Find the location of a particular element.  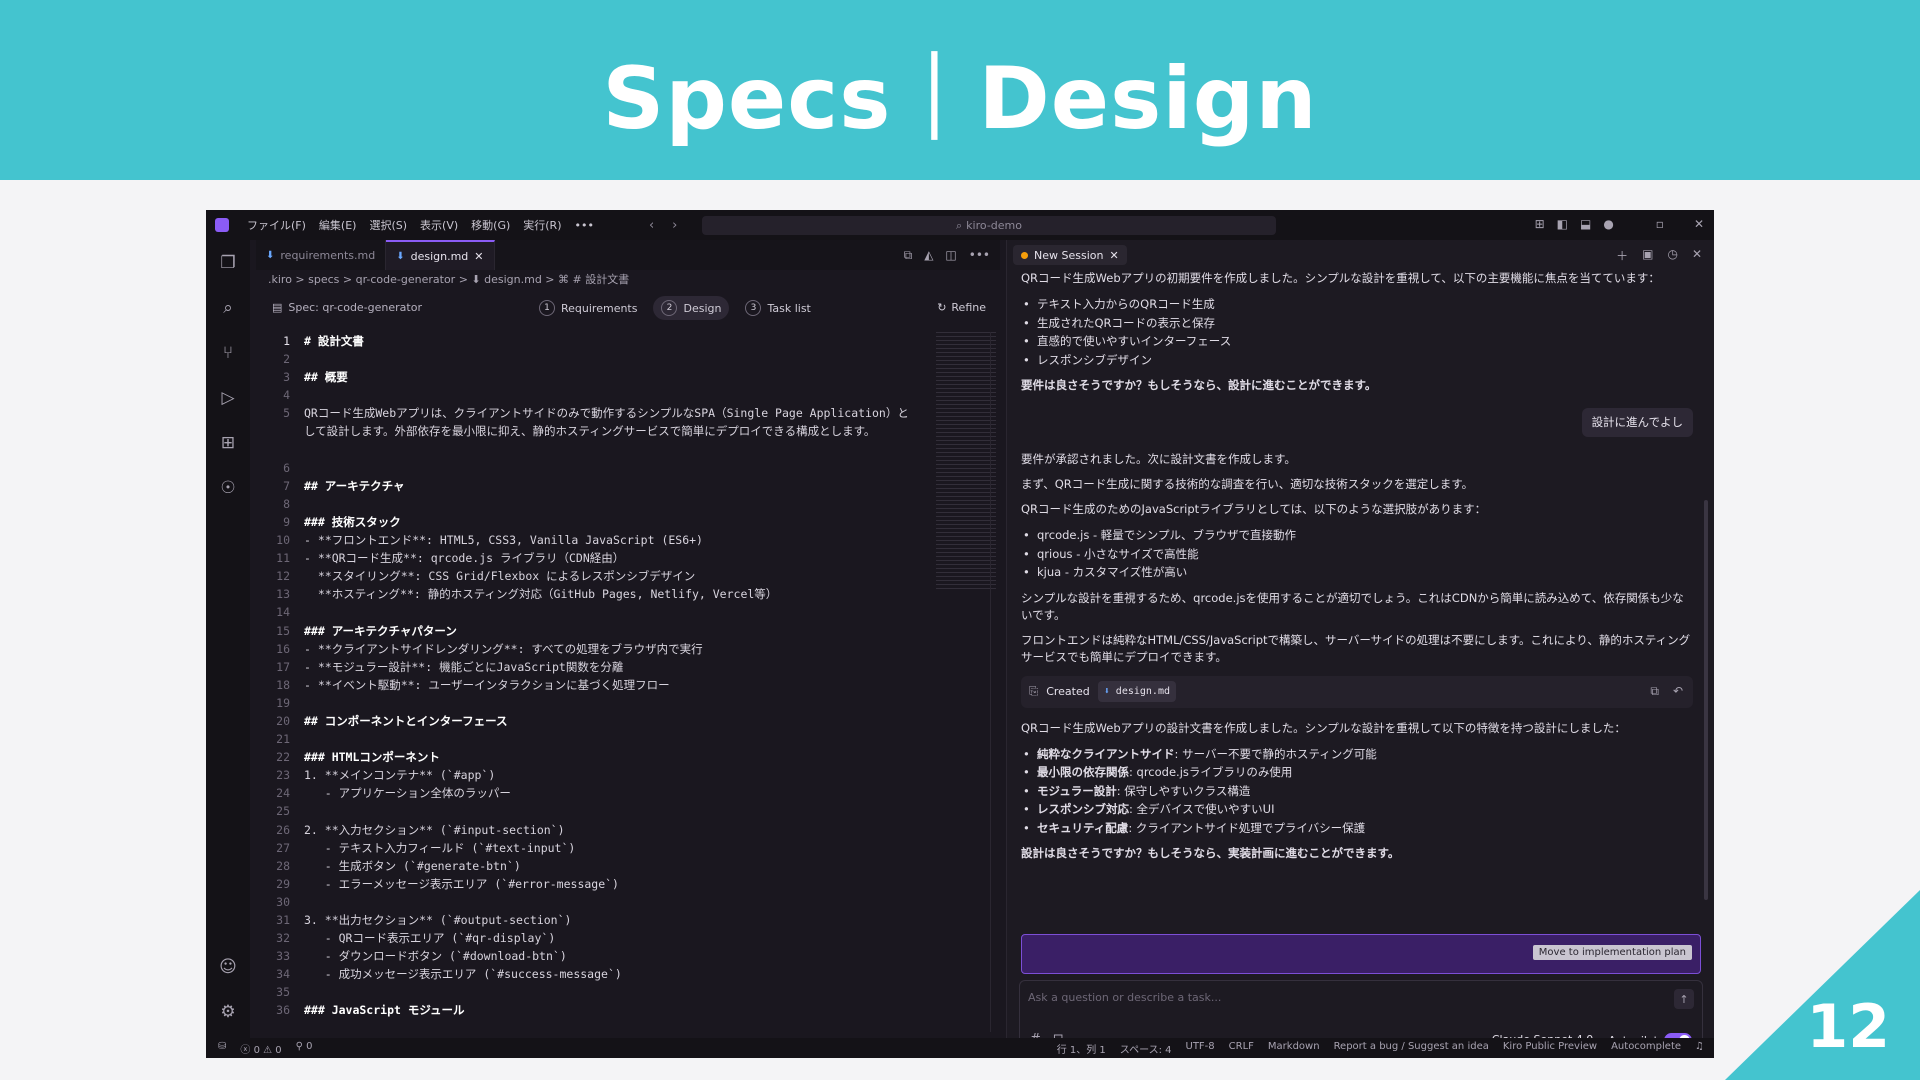

code-line: 28 - 生成ボタン (`#generate-btn`) is located at coordinates (628, 866).